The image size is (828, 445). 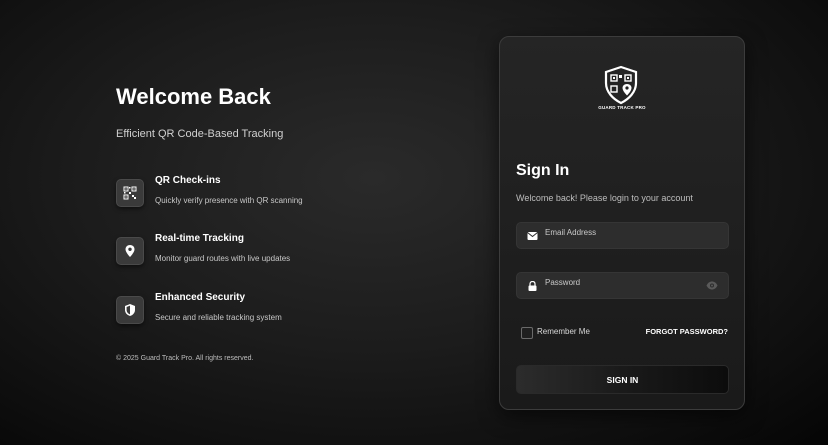 What do you see at coordinates (622, 107) in the screenshot?
I see `brand-name: GUARD TRACK PRO` at bounding box center [622, 107].